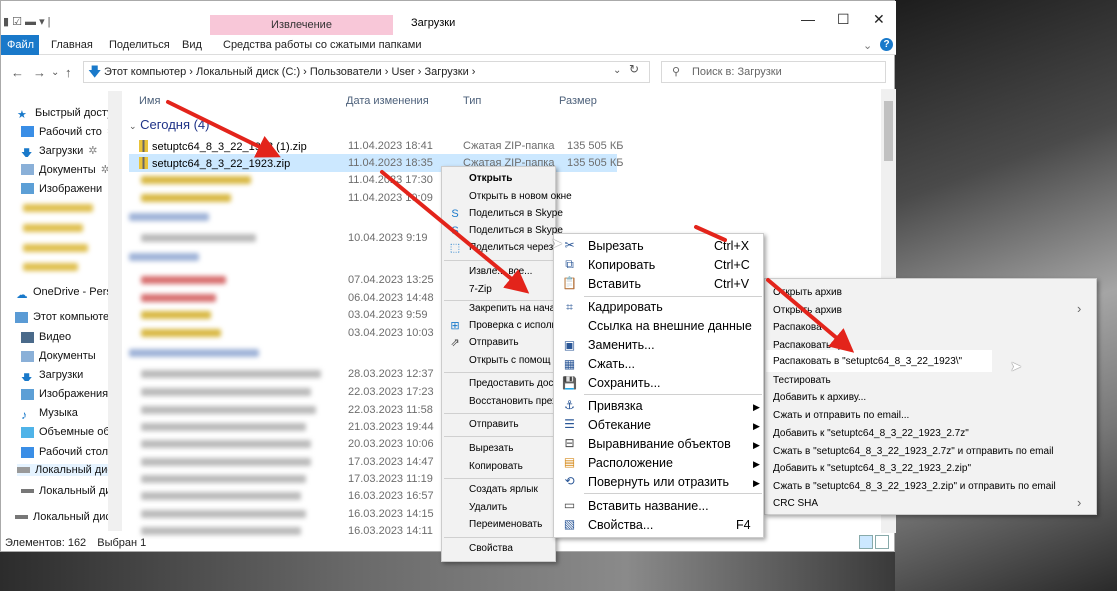 This screenshot has width=1117, height=591. I want to click on zip-crc-sha: CRC SHA, so click(795, 503).